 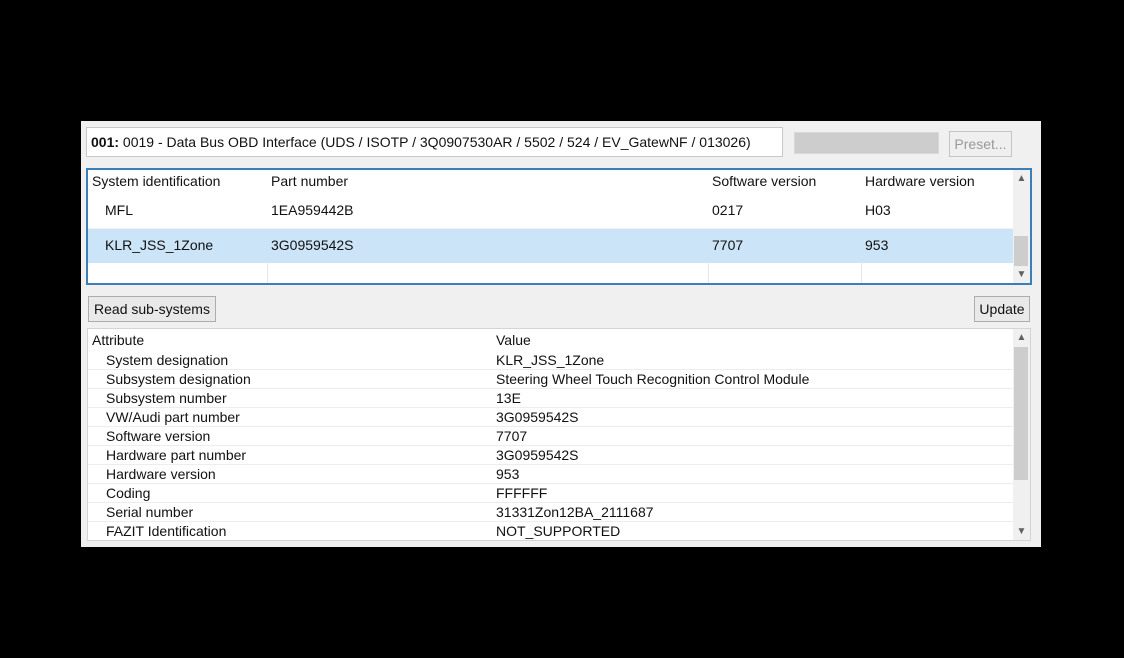 I want to click on module-number: 001:, so click(x=105, y=142).